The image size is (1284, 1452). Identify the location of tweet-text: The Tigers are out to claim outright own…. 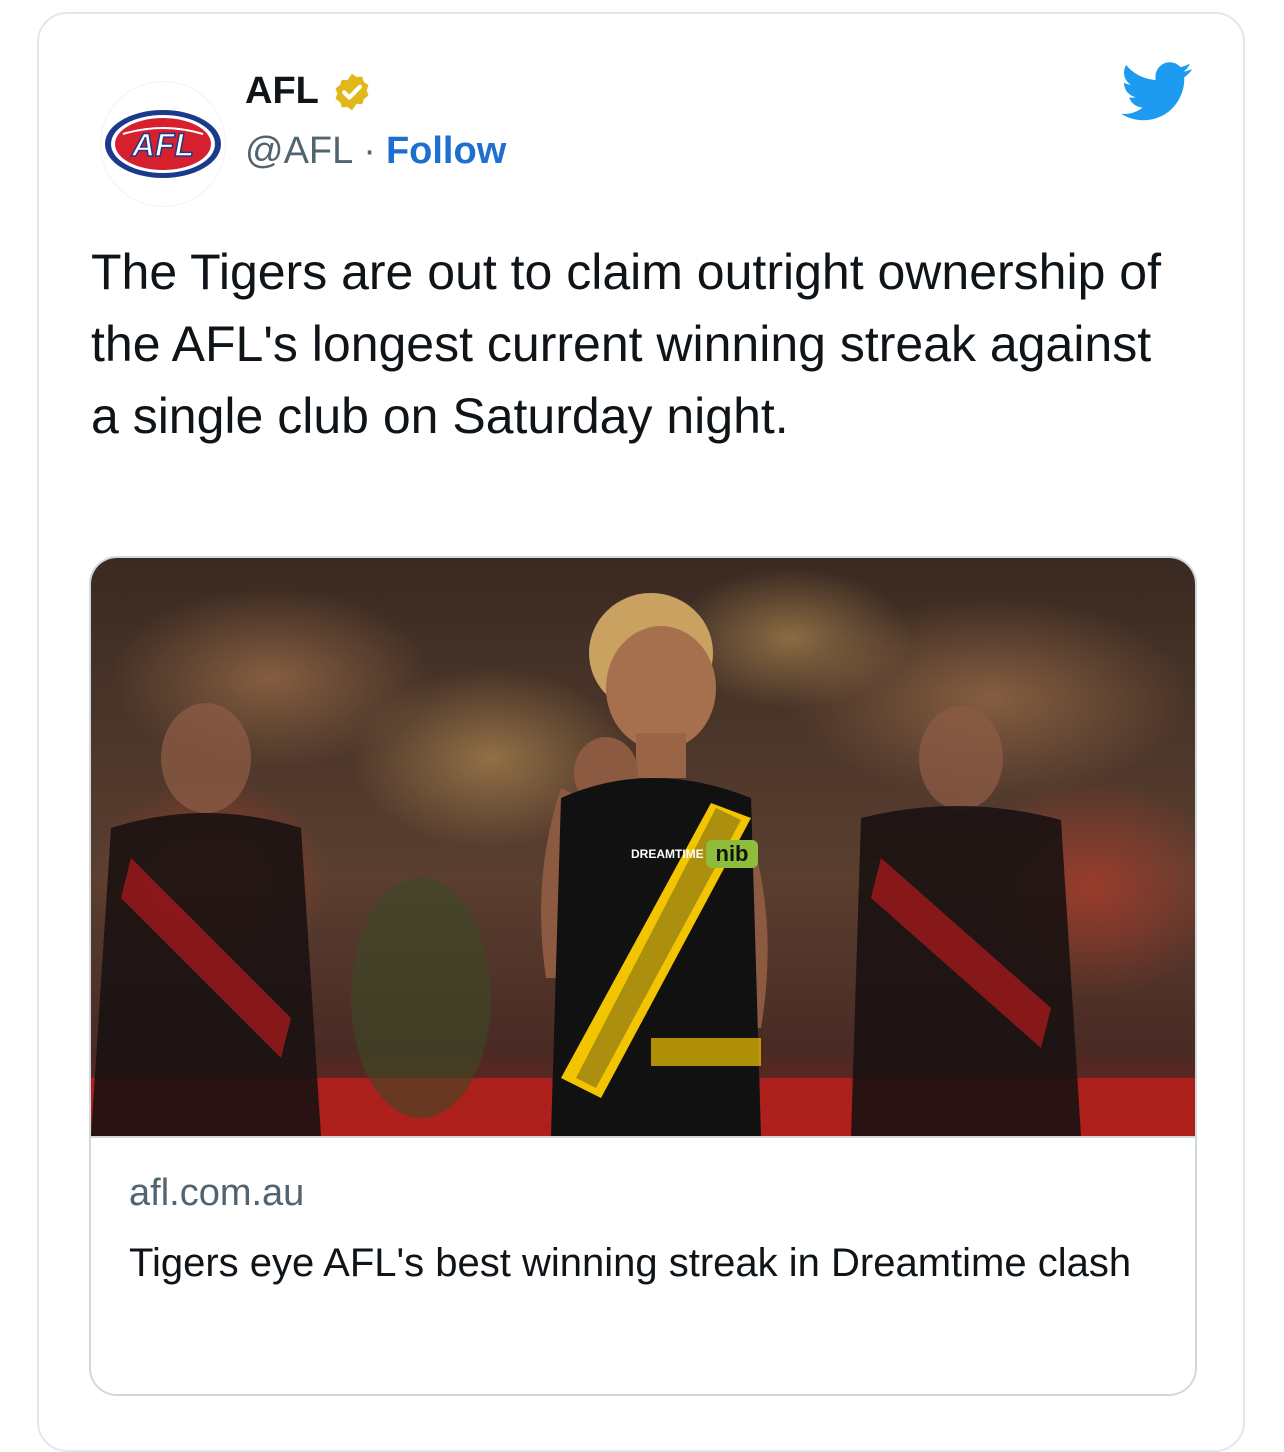
(626, 344).